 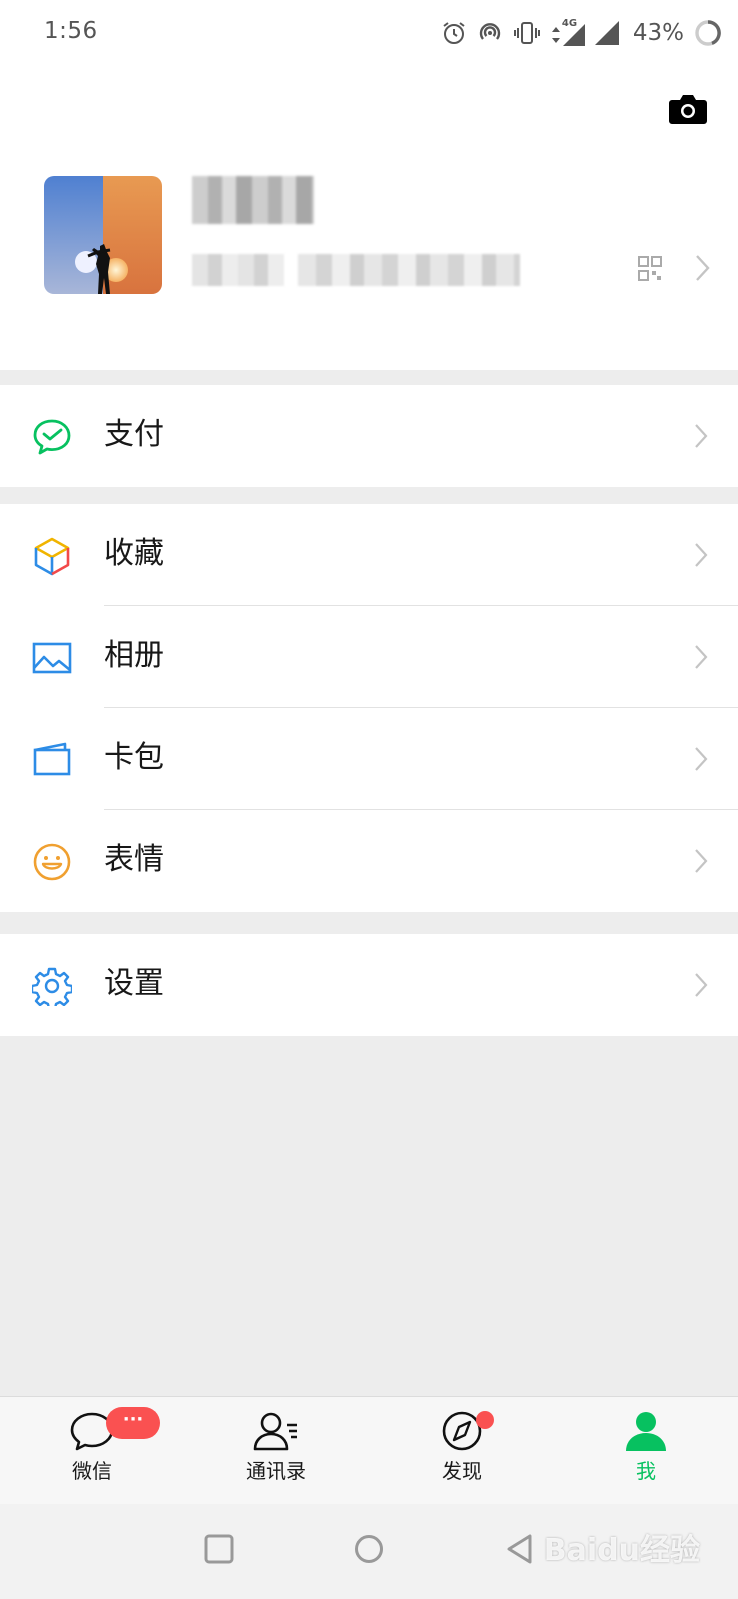 I want to click on tab-me: 我, so click(x=646, y=1447).